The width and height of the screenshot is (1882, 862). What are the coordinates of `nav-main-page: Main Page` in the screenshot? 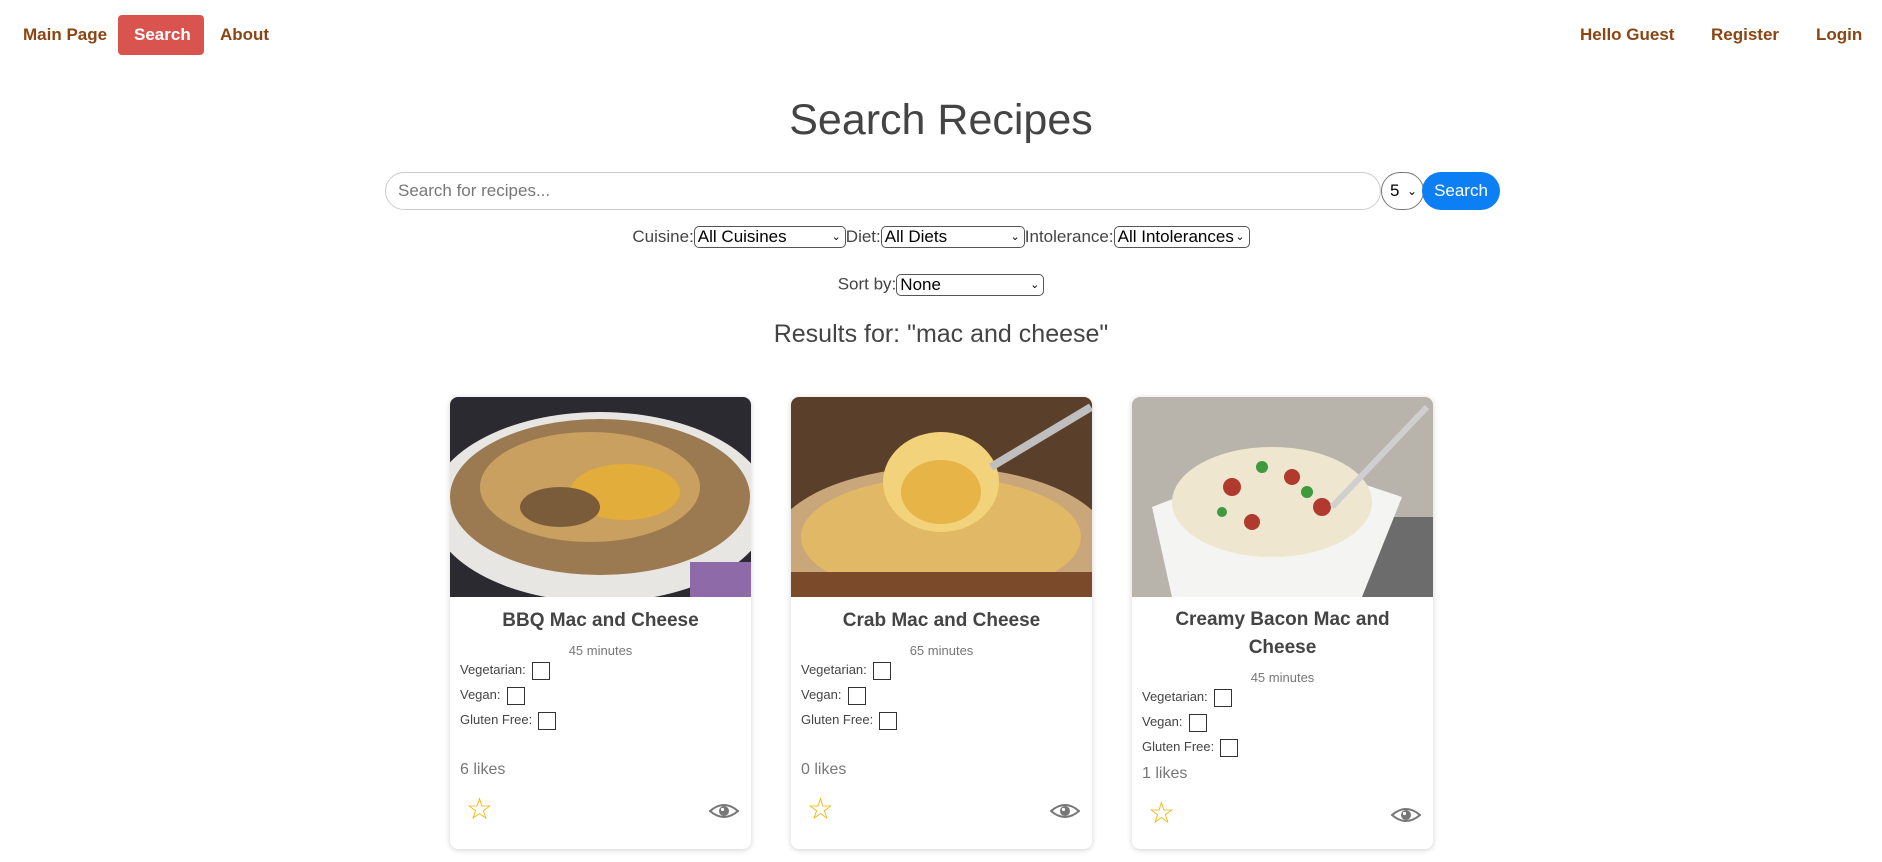 It's located at (65, 35).